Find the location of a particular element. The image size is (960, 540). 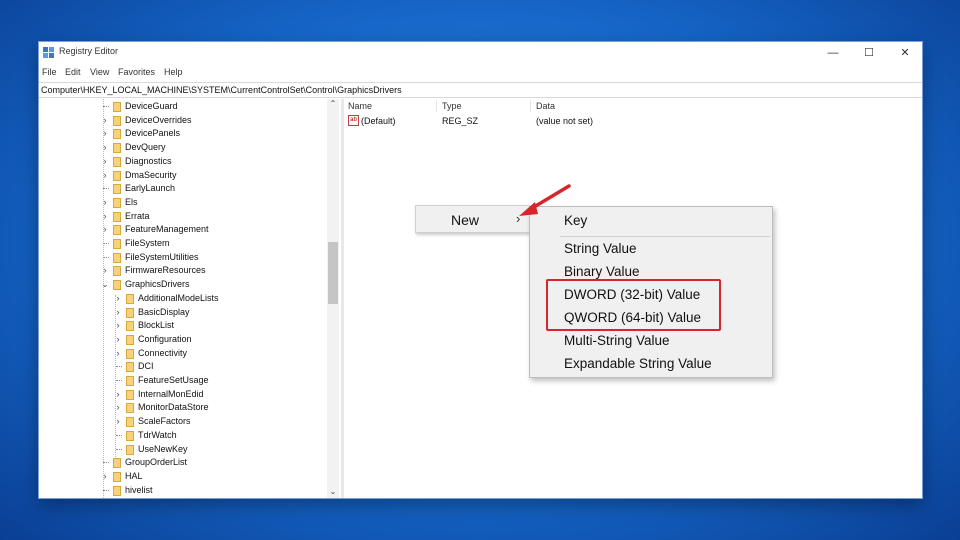

tree-item-label: FileSystemUtilities is located at coordinates (162, 256).